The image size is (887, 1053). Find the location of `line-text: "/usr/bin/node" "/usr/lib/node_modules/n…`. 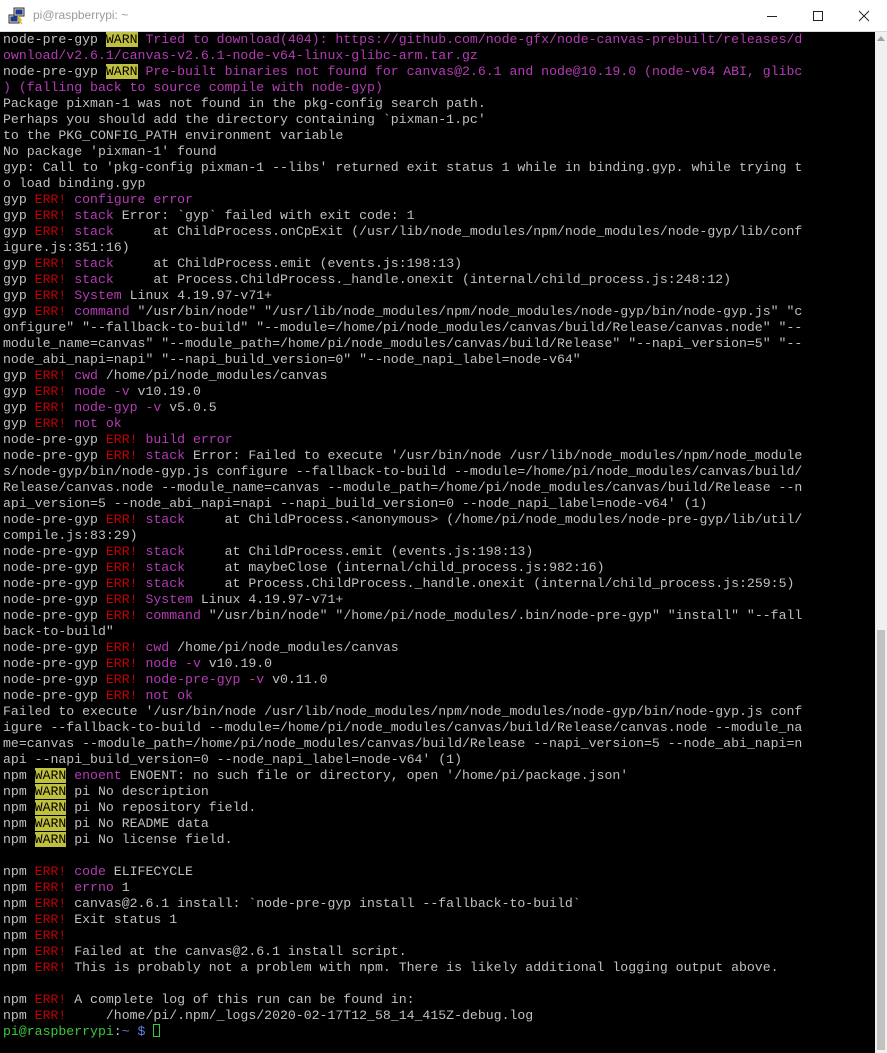

line-text: "/usr/bin/node" "/usr/lib/node_modules/n… is located at coordinates (466, 311).